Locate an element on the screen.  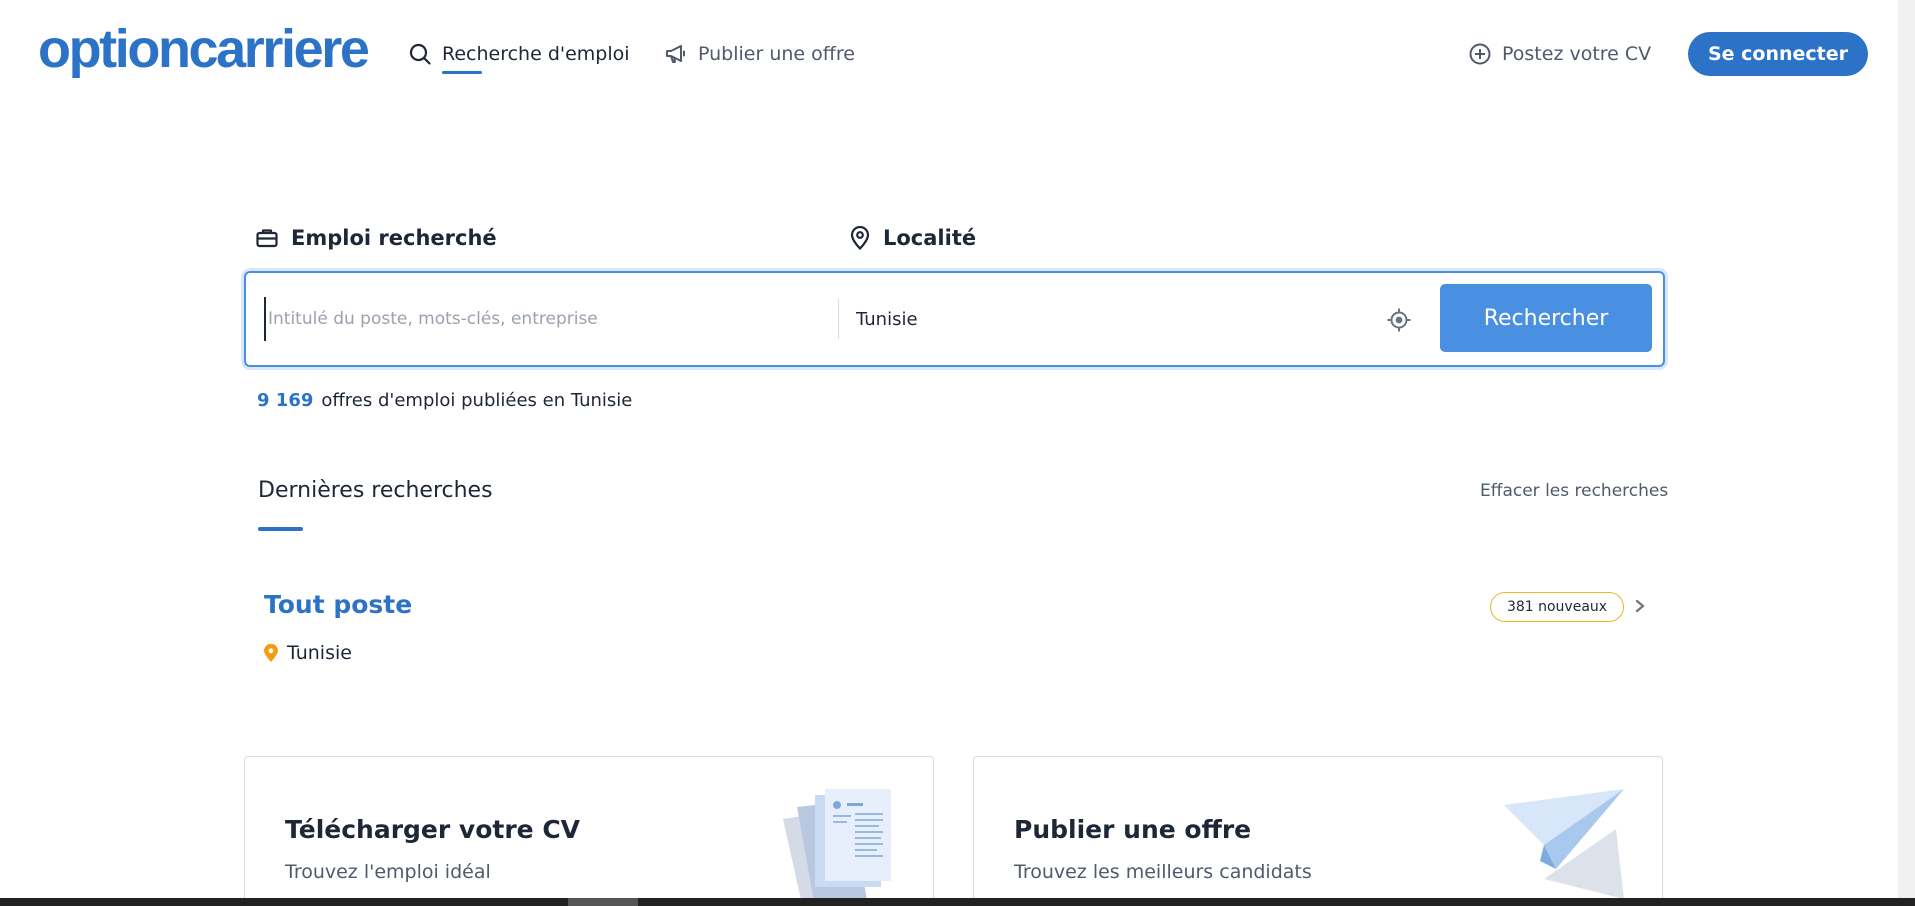
job-count-line: 9 169 offres d'emploi publiées en Tunisie is located at coordinates (444, 400).